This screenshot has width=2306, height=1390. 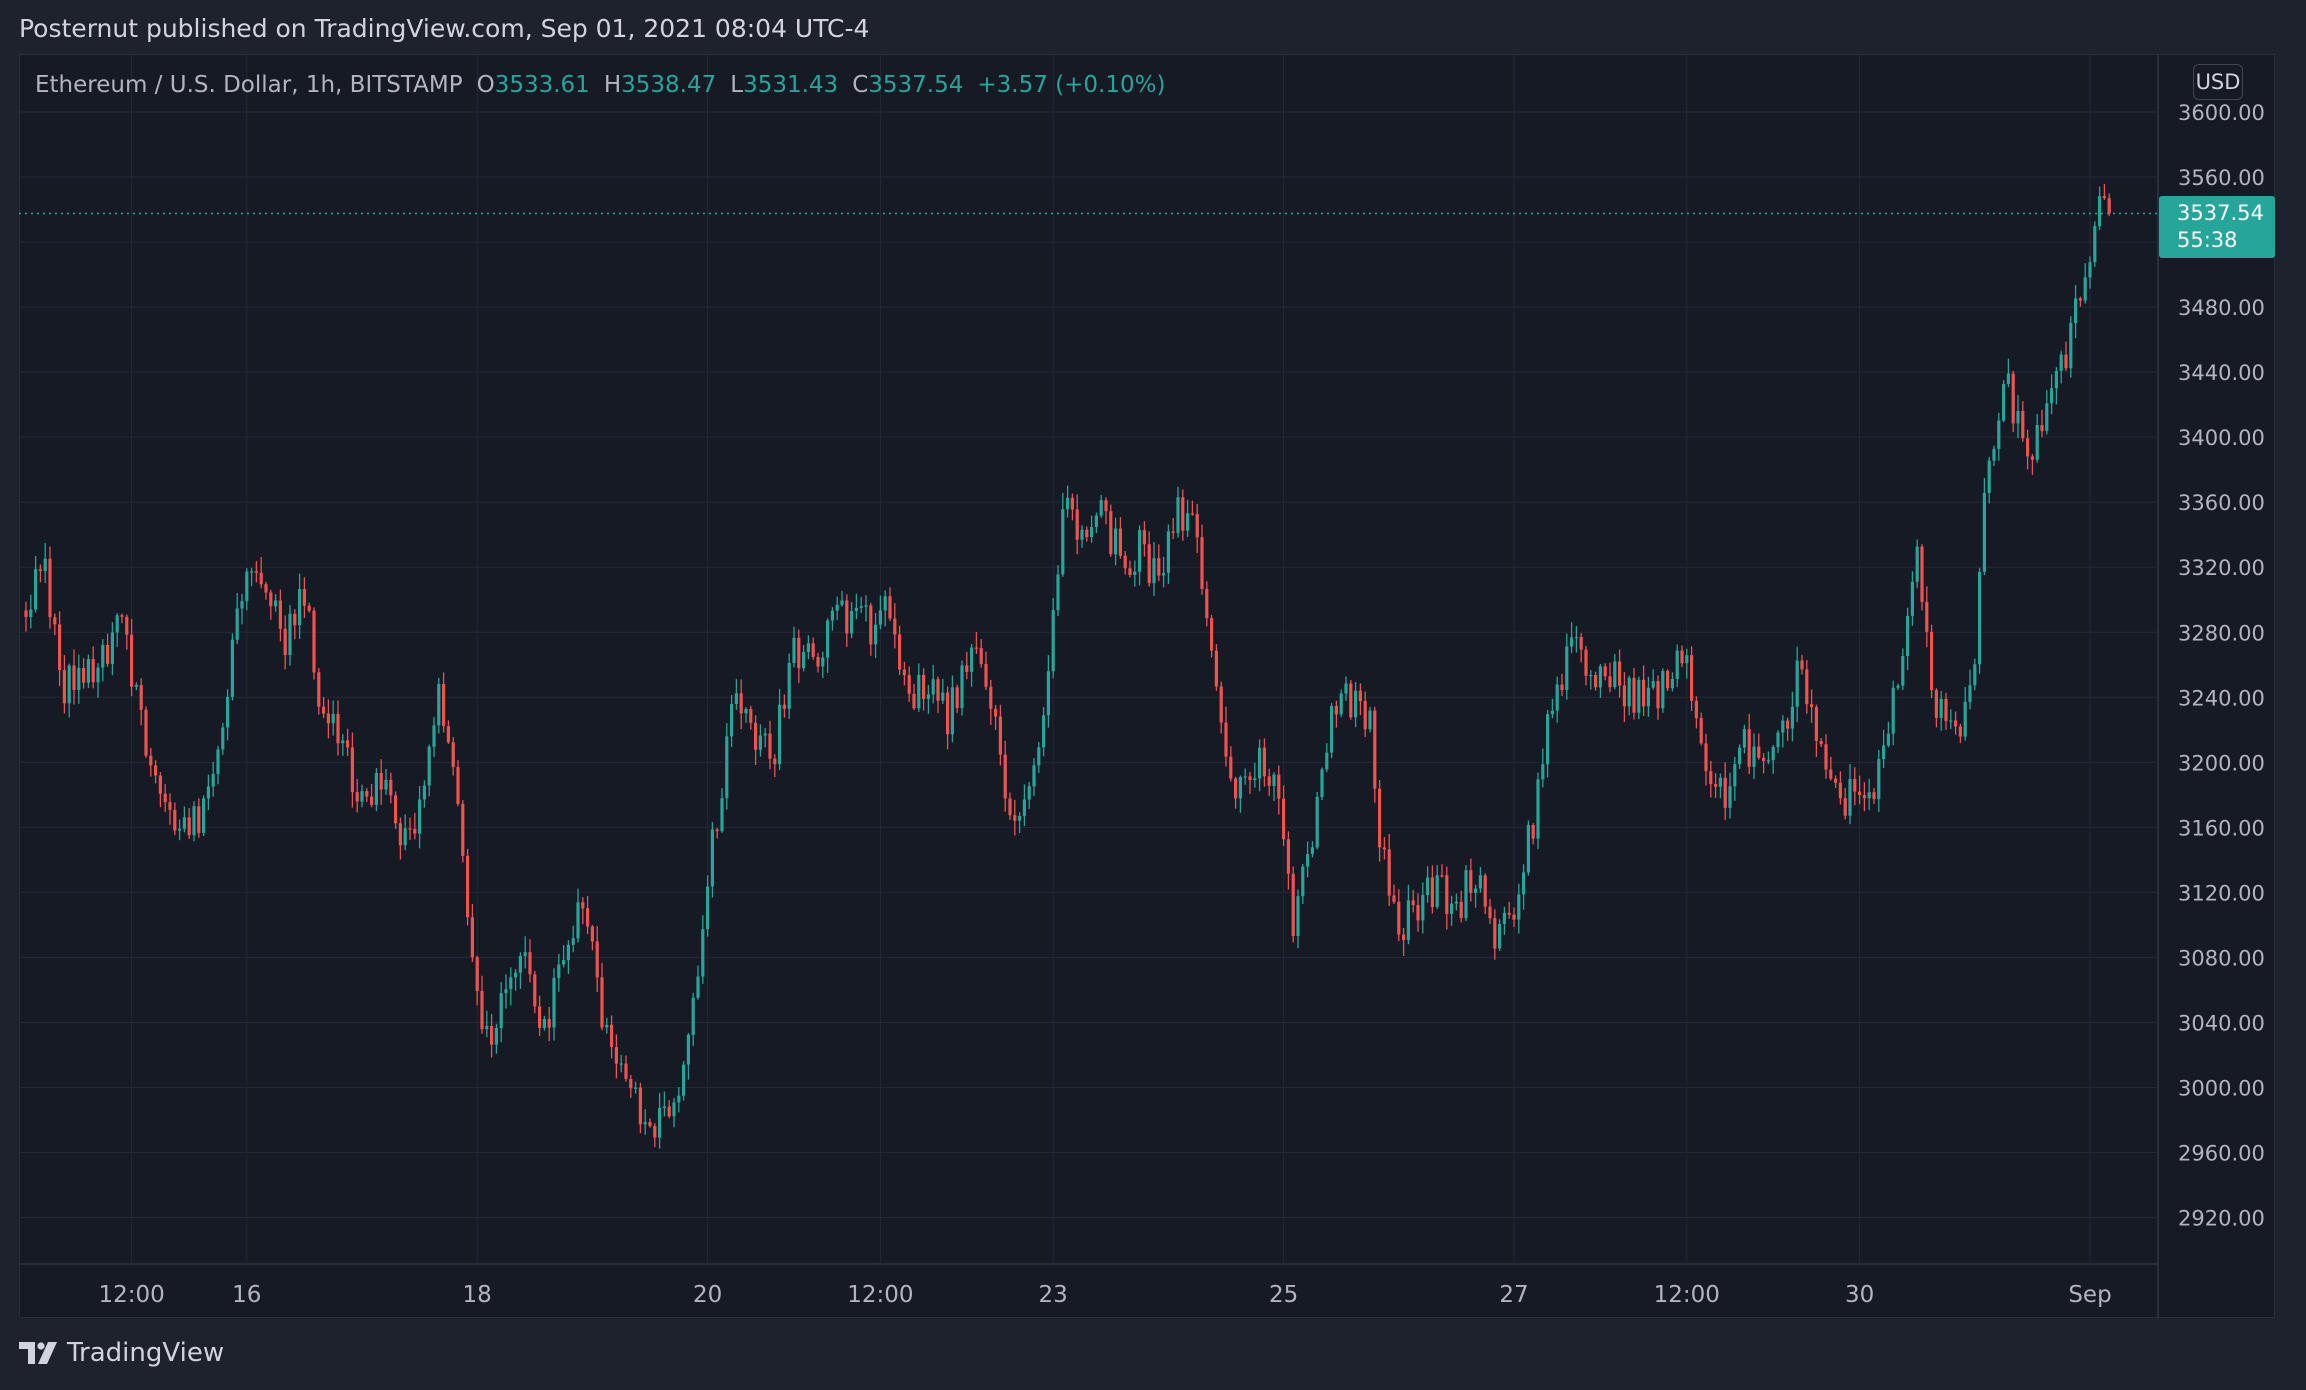 I want to click on low-value: 3531.43, so click(x=790, y=85).